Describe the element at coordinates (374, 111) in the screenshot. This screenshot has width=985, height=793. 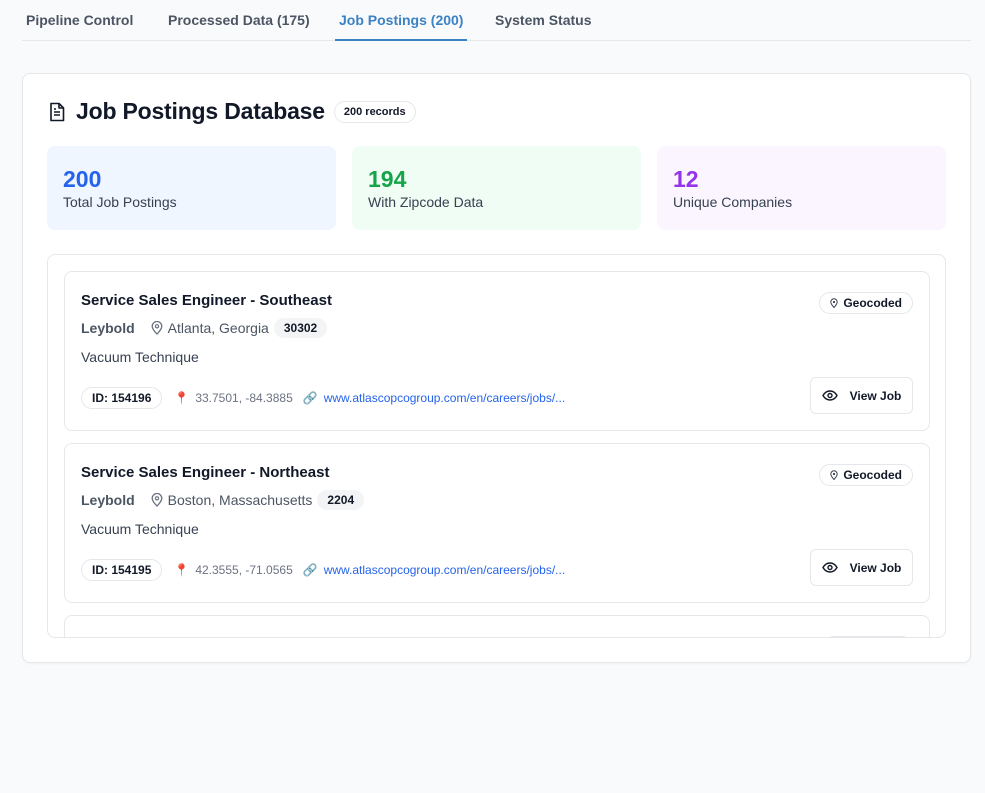
I see `records-badge: 200 records` at that location.